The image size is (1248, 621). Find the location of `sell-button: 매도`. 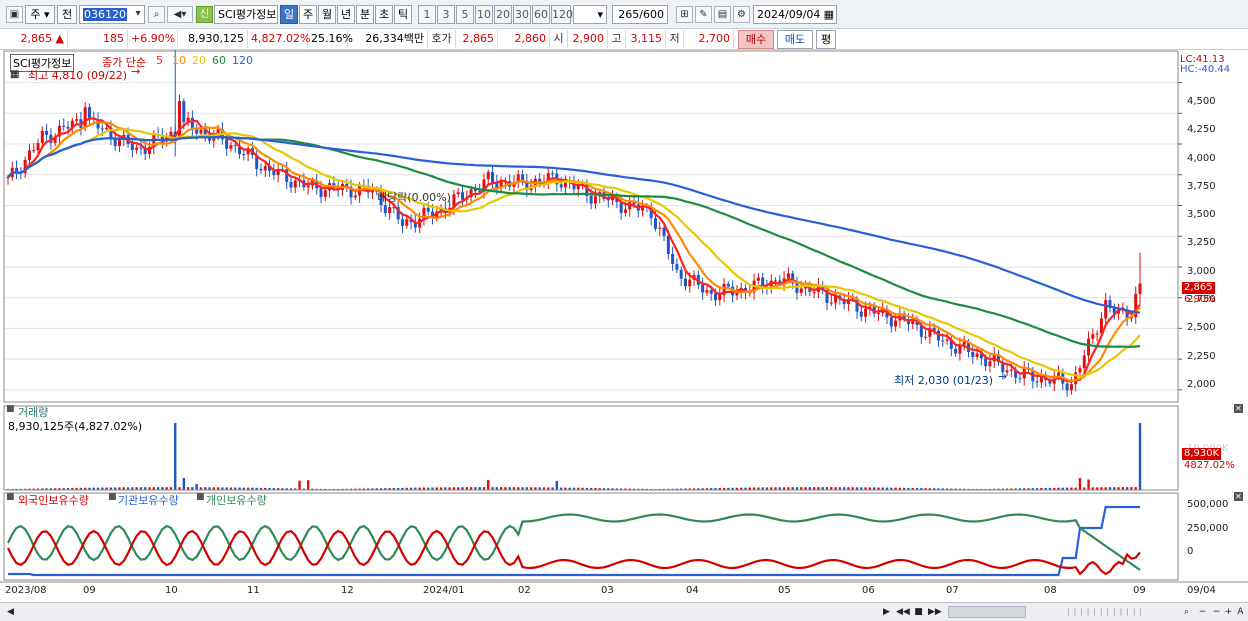

sell-button: 매도 is located at coordinates (795, 39).